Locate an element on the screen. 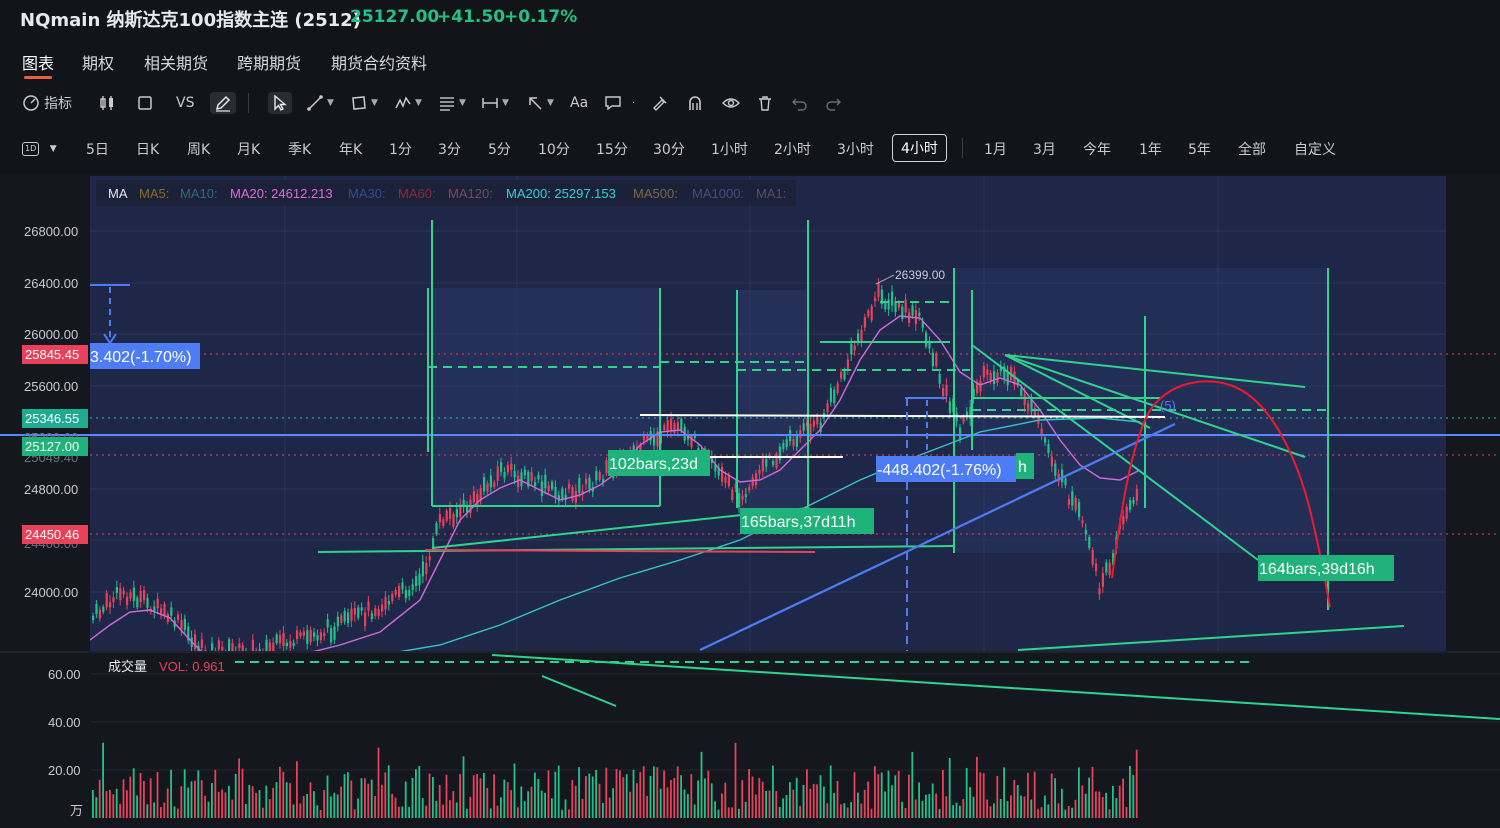  period-1min: 1分 is located at coordinates (400, 149).